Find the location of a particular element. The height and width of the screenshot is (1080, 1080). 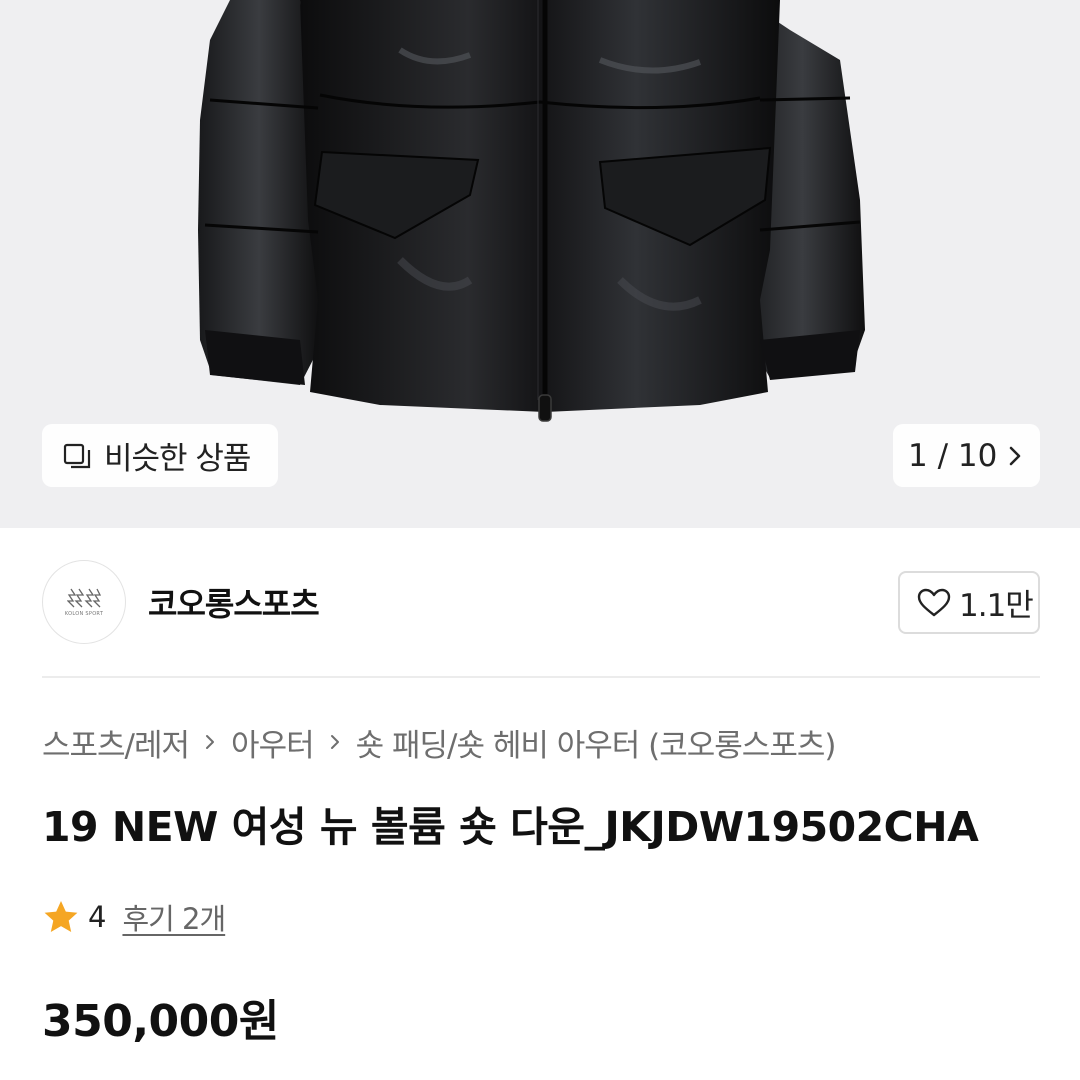

similar-products-label: 비슷한 상품 is located at coordinates (177, 459).